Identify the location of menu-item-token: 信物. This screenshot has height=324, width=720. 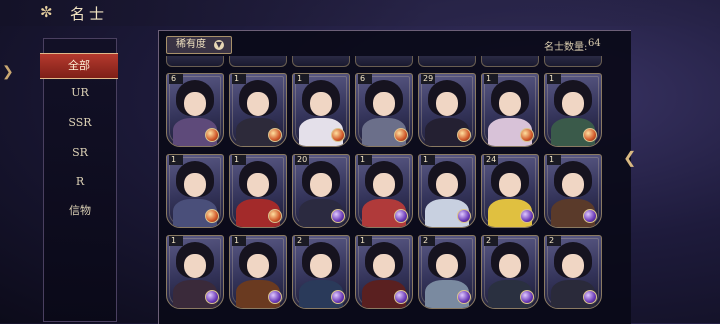
(80, 211).